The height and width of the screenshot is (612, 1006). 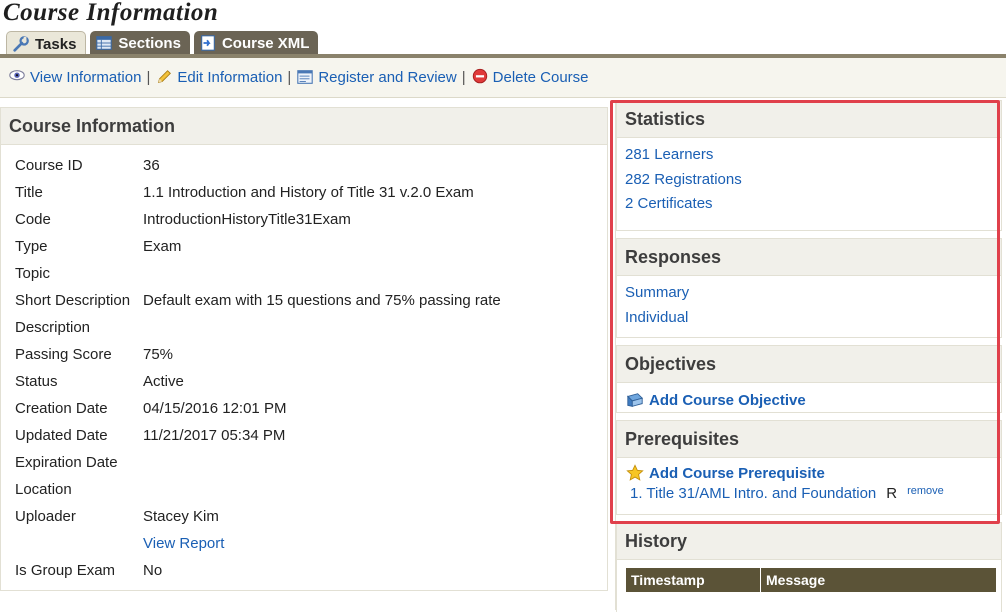 I want to click on info-label: Topic, so click(x=33, y=273).